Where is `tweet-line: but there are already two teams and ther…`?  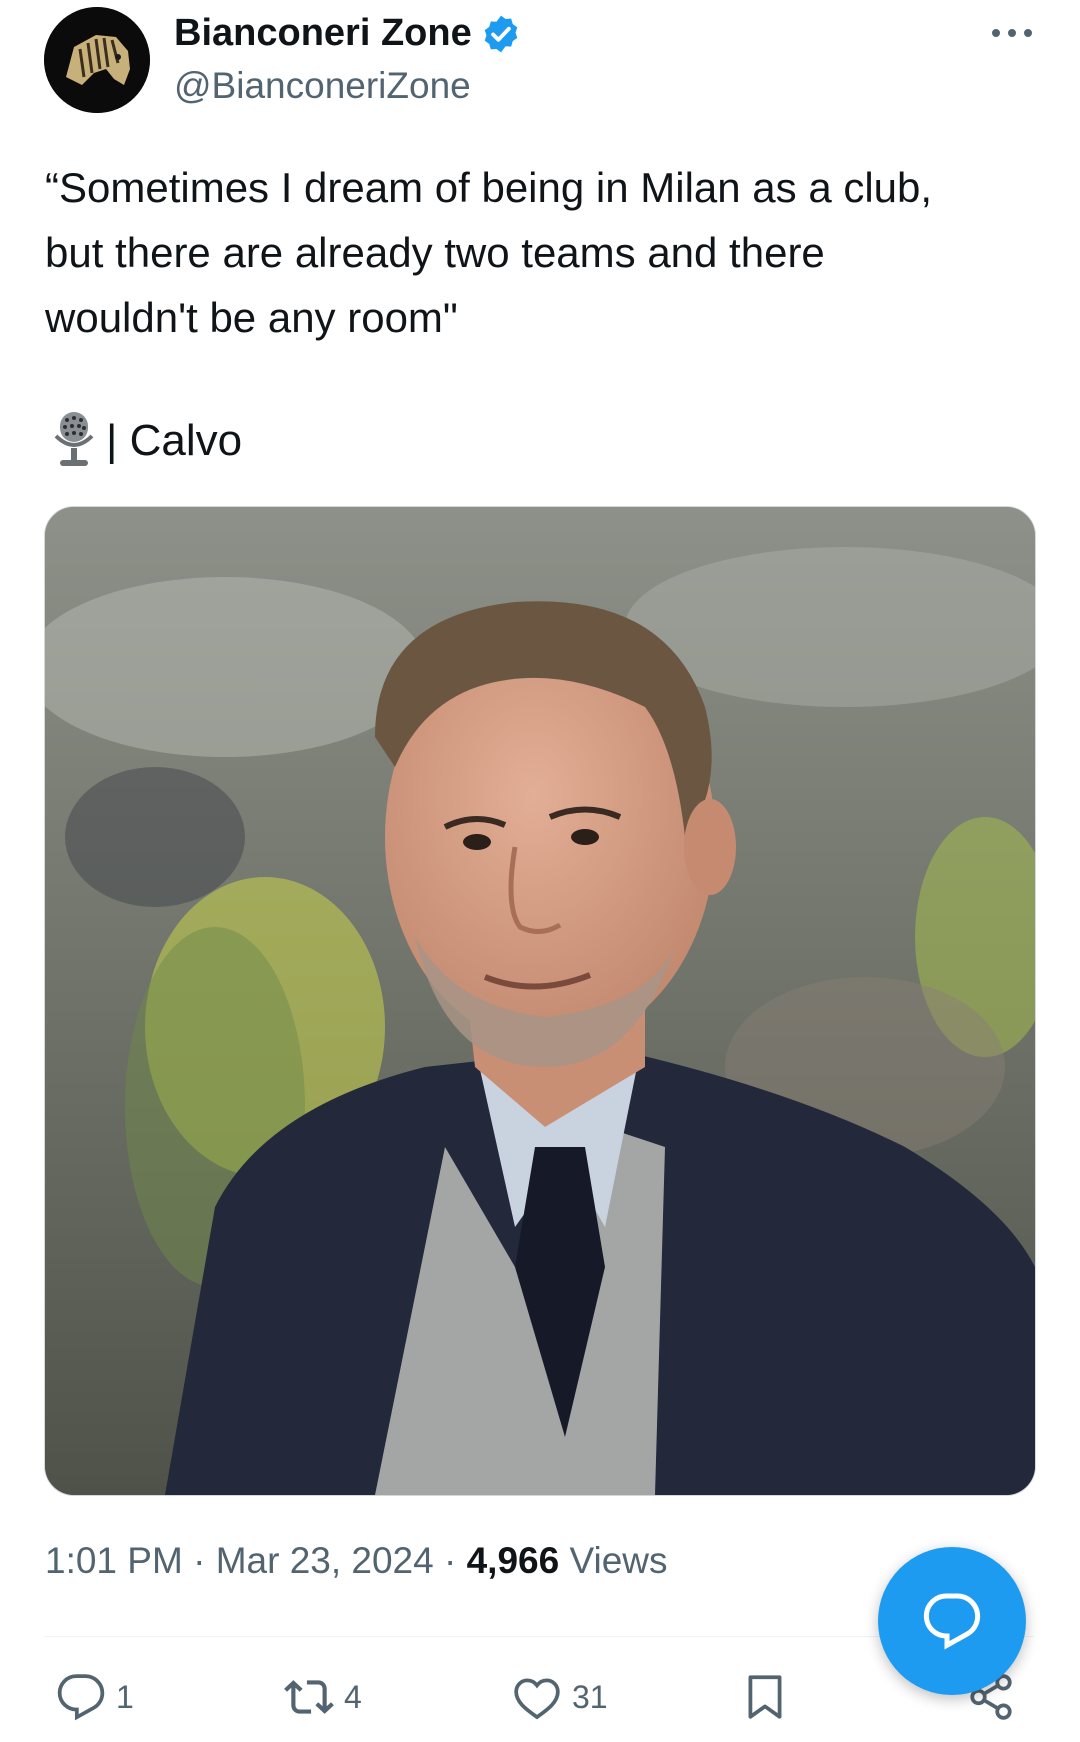 tweet-line: but there are already two teams and ther… is located at coordinates (435, 252).